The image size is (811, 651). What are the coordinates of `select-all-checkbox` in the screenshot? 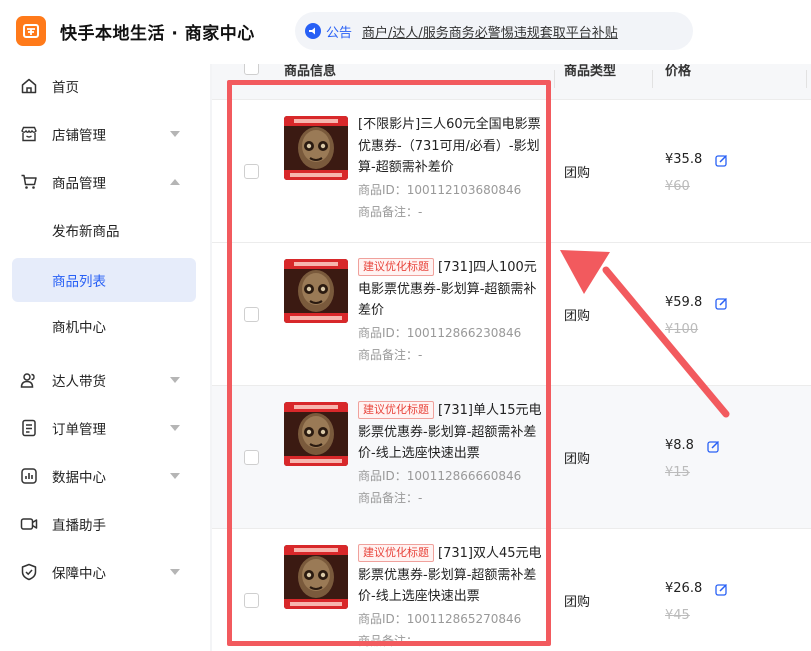 It's located at (251, 69).